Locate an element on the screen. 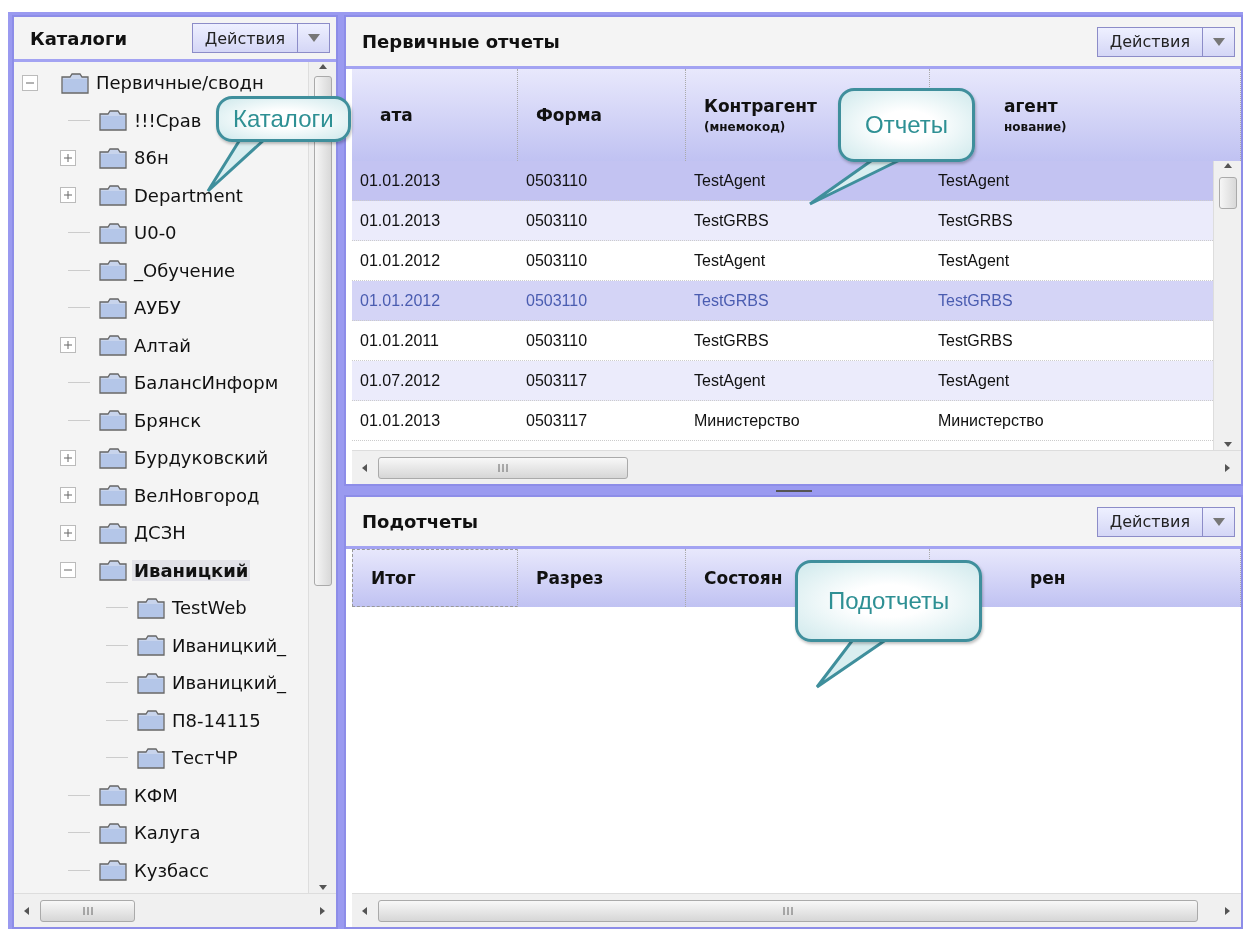  splitter-handle is located at coordinates (793, 490).